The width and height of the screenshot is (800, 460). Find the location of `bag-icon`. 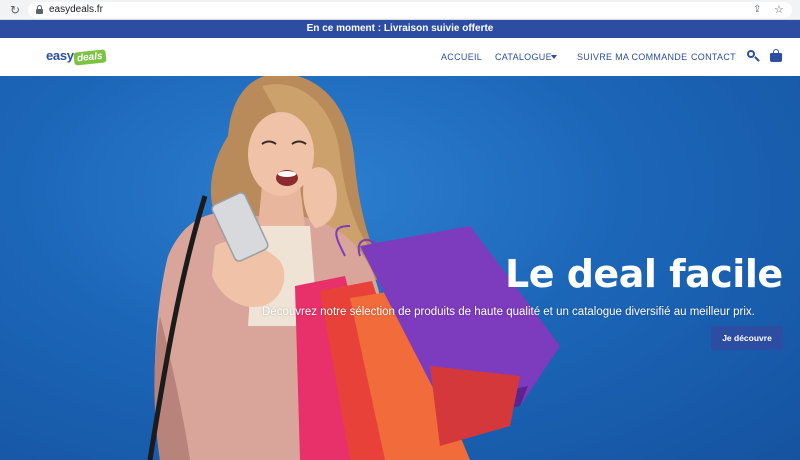

bag-icon is located at coordinates (776, 56).